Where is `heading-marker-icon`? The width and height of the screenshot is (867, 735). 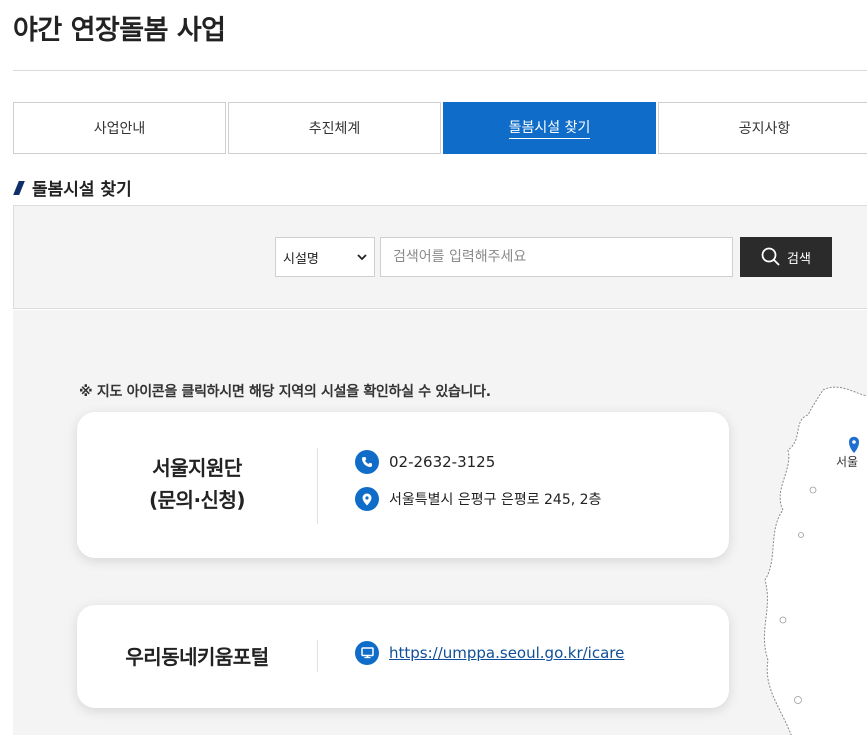 heading-marker-icon is located at coordinates (19, 187).